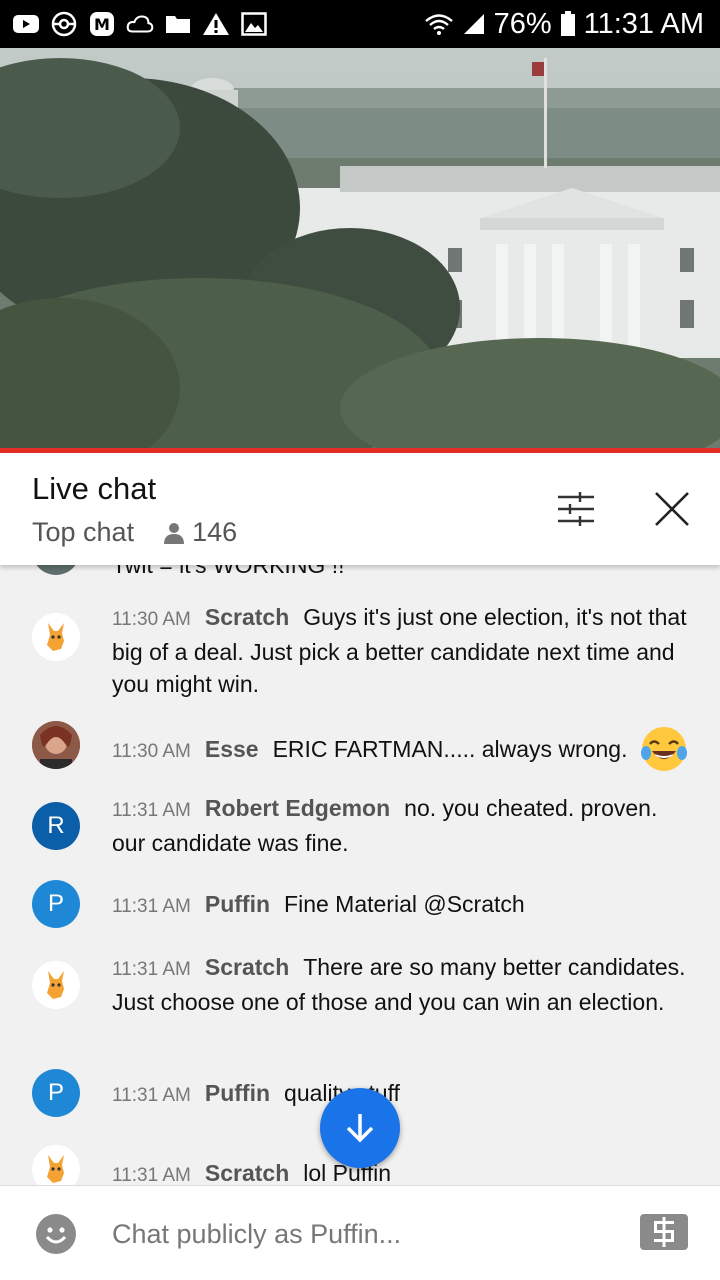  I want to click on close-icon, so click(672, 509).